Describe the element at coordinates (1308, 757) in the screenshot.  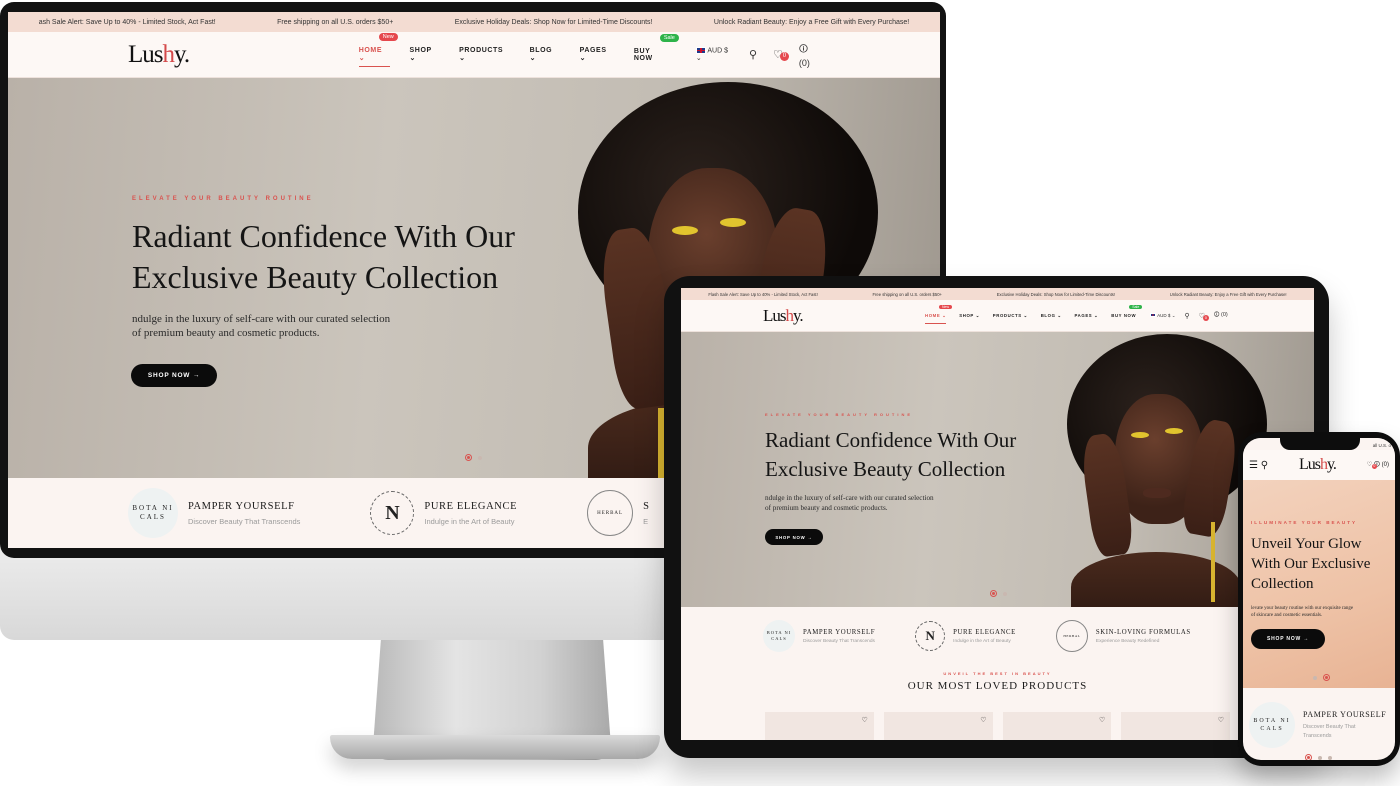
I see `feature-dot-active` at that location.